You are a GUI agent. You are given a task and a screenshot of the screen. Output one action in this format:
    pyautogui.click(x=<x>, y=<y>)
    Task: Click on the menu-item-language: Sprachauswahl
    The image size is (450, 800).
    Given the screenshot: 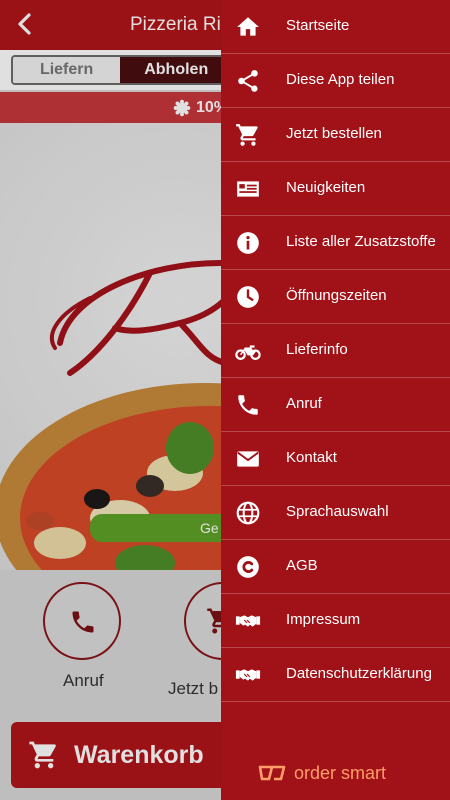 What is the action you would take?
    pyautogui.click(x=335, y=513)
    